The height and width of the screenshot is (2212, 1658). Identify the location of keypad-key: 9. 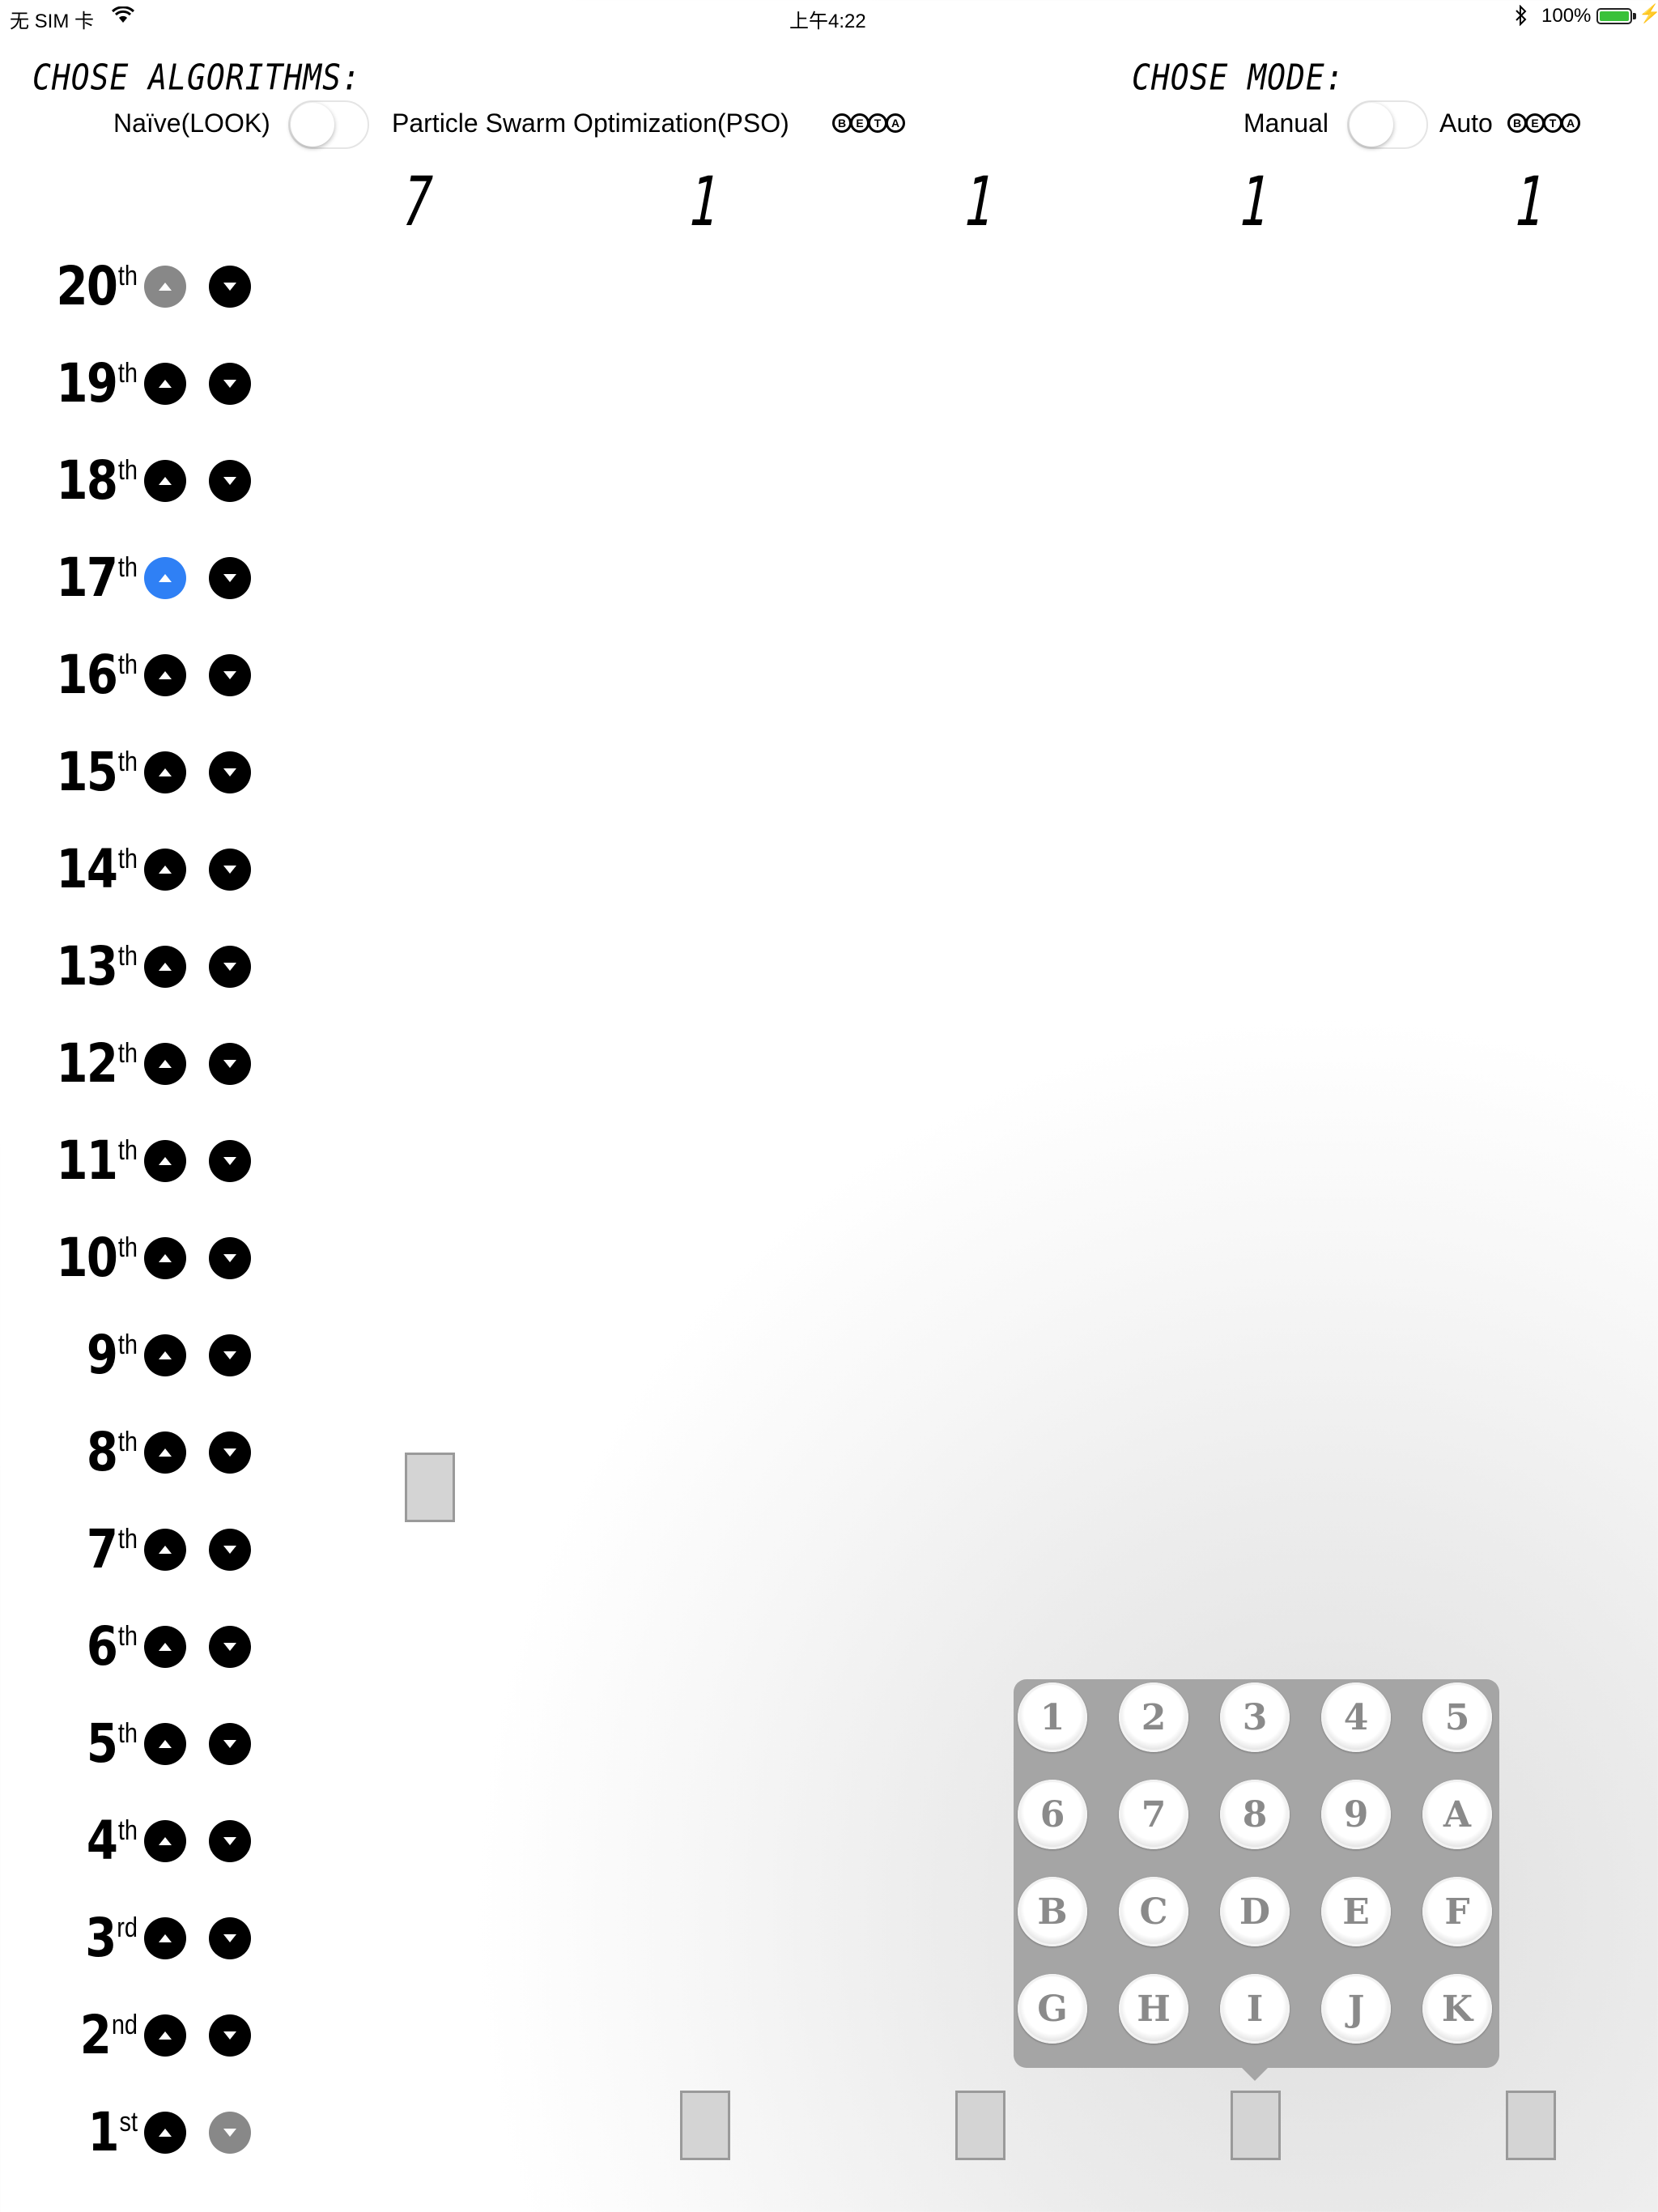
(1356, 1814).